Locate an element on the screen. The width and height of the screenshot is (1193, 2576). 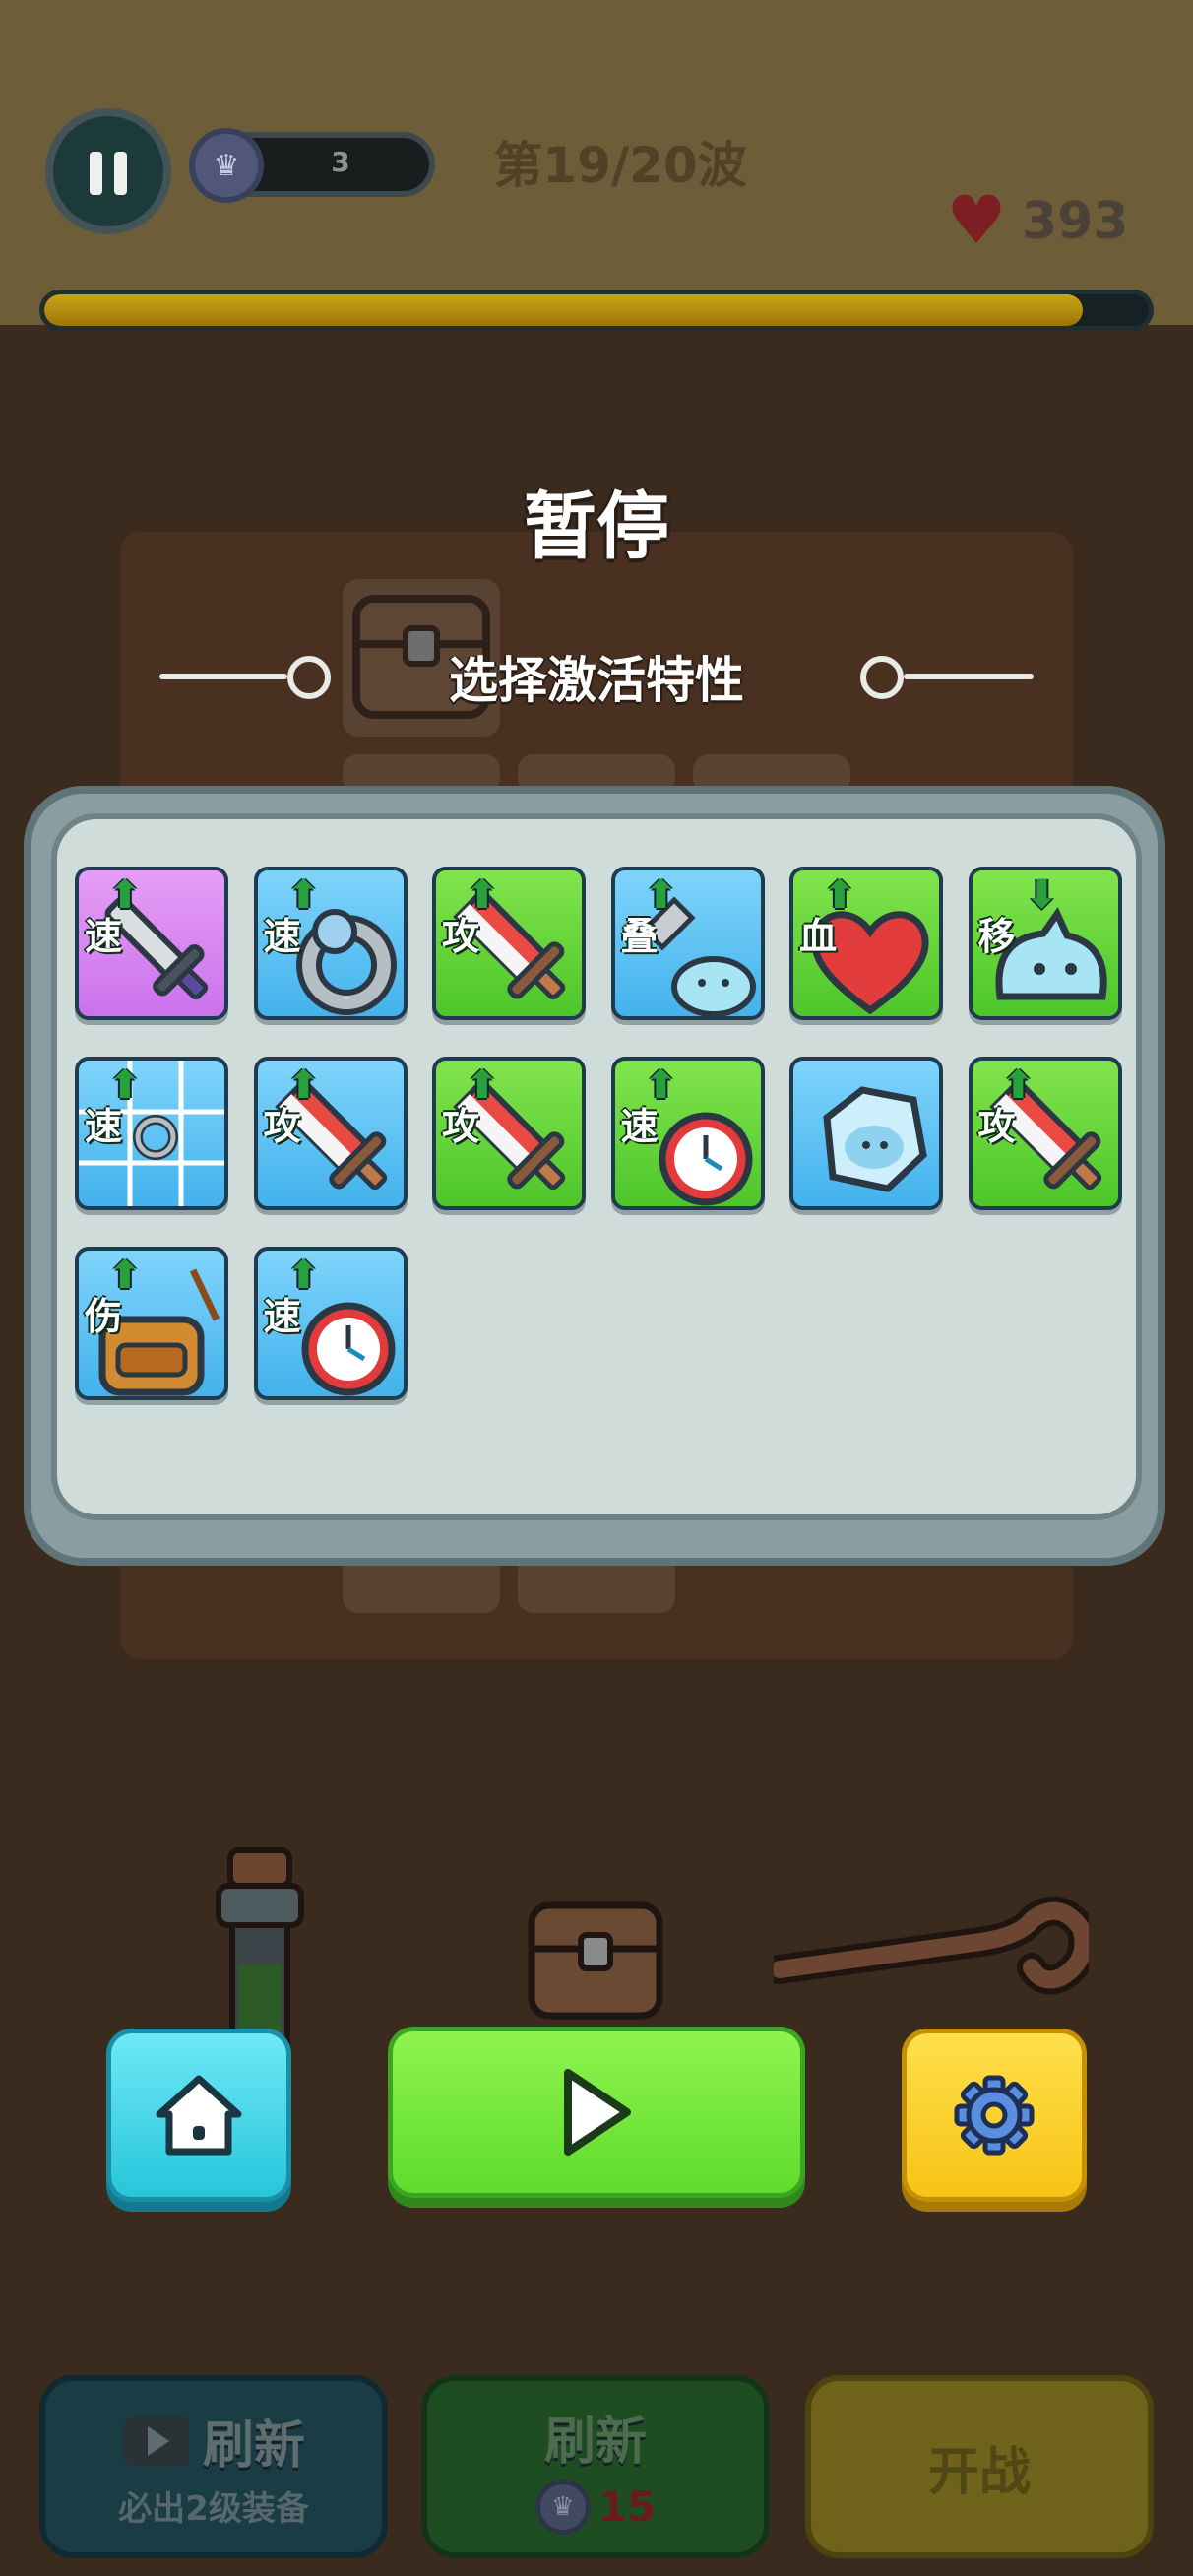
wave-counter: 第19/20波 is located at coordinates (620, 165).